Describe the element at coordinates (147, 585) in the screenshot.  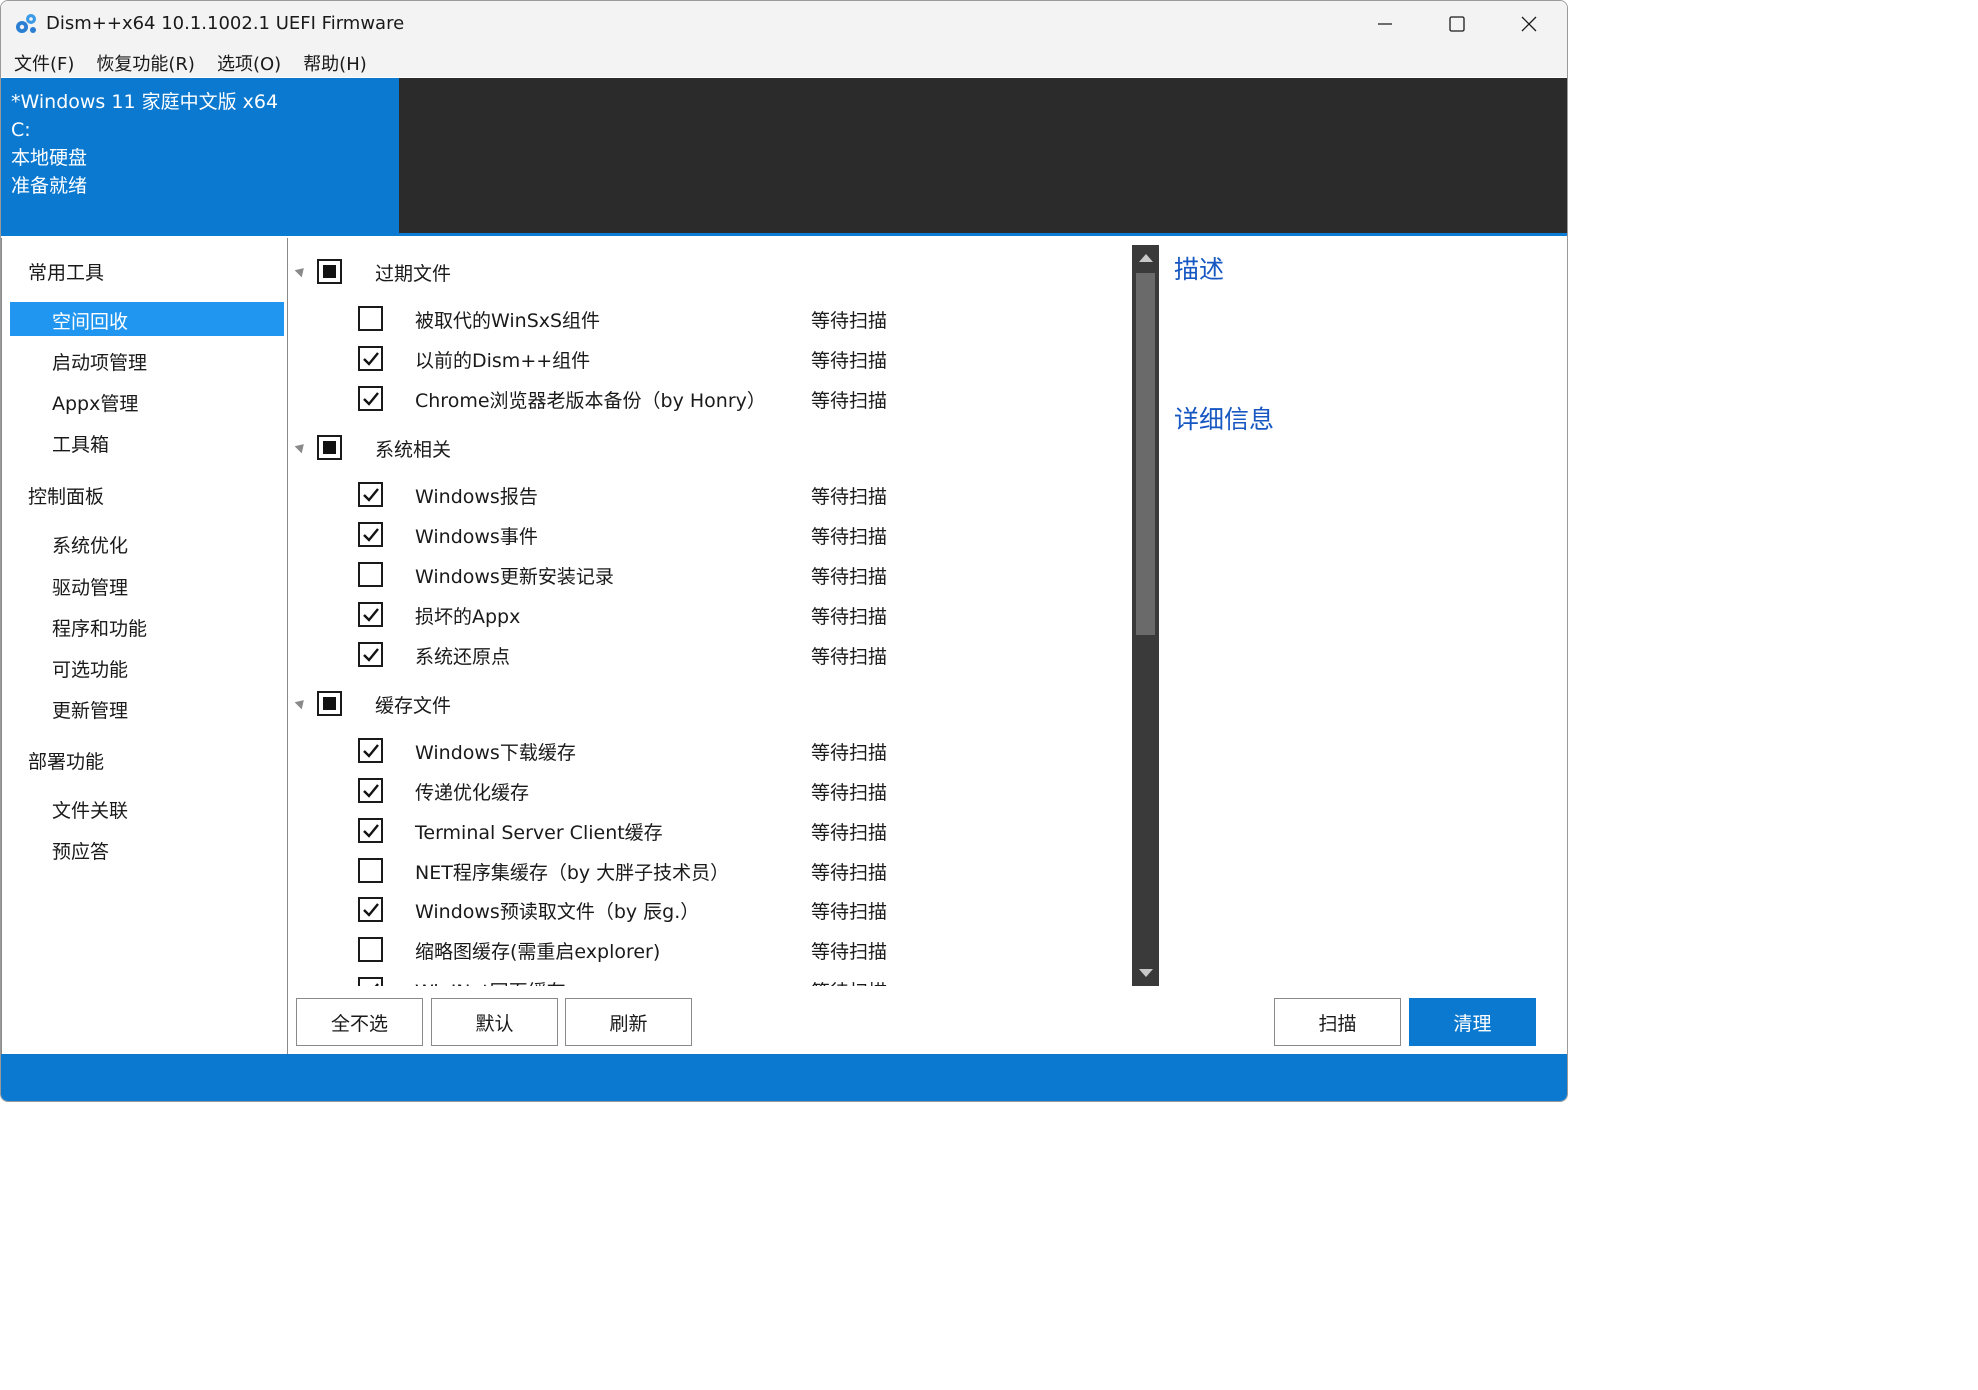
I see `sidebar-item-drivers: 驱动管理` at that location.